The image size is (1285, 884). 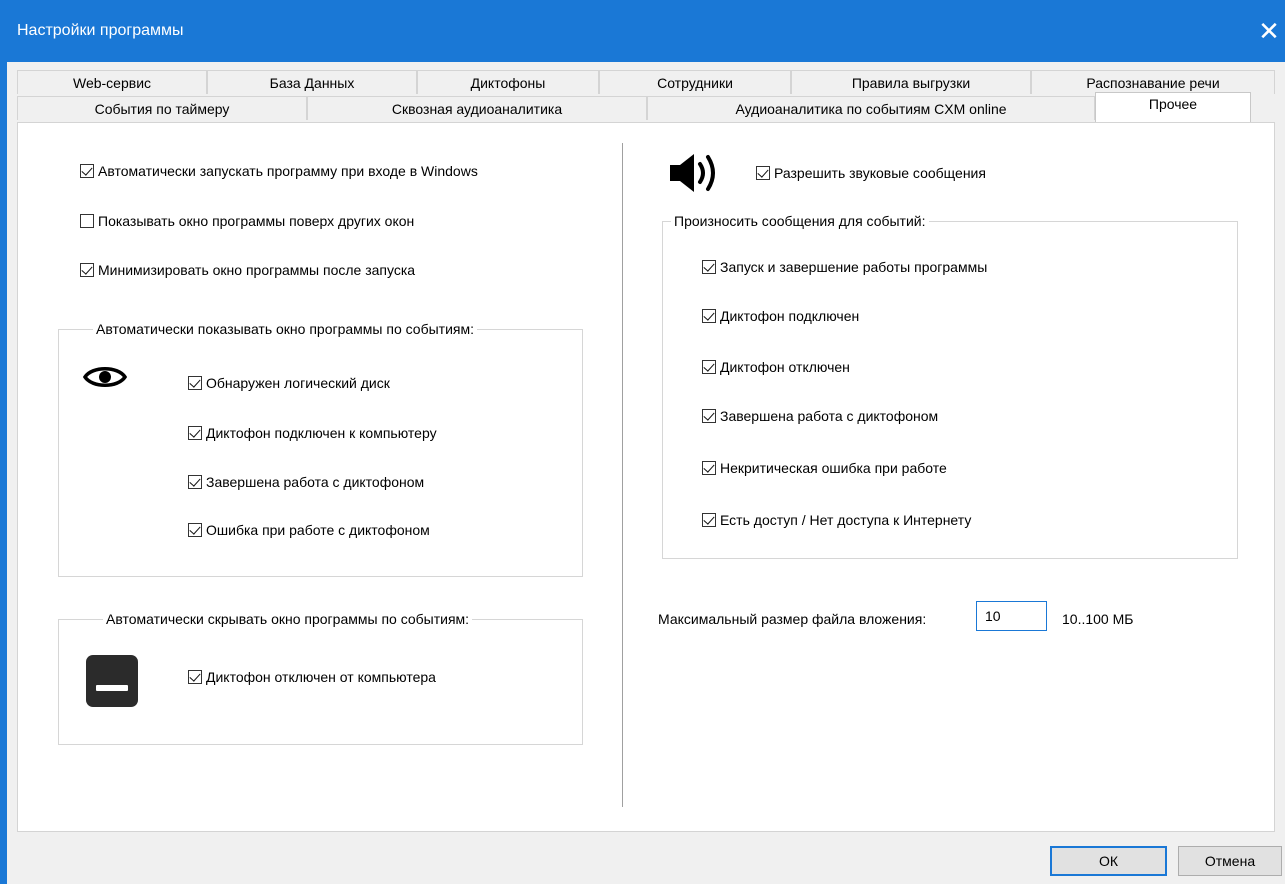 What do you see at coordinates (100, 30) in the screenshot?
I see `window-title: Настройки программы` at bounding box center [100, 30].